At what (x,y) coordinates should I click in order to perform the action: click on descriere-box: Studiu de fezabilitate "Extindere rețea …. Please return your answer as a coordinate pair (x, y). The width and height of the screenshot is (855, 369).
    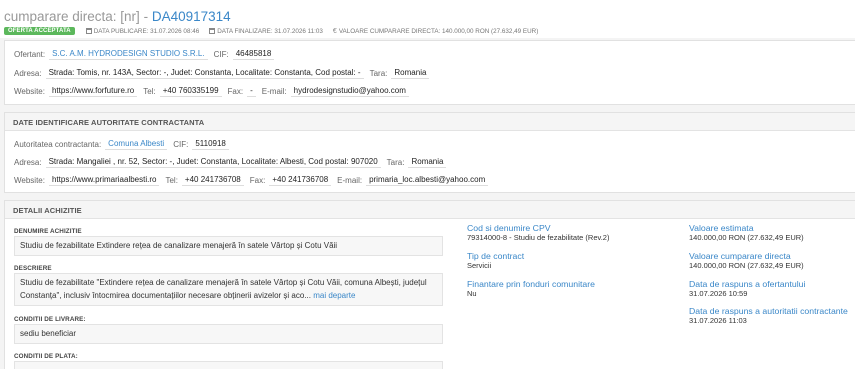
    Looking at the image, I should click on (228, 289).